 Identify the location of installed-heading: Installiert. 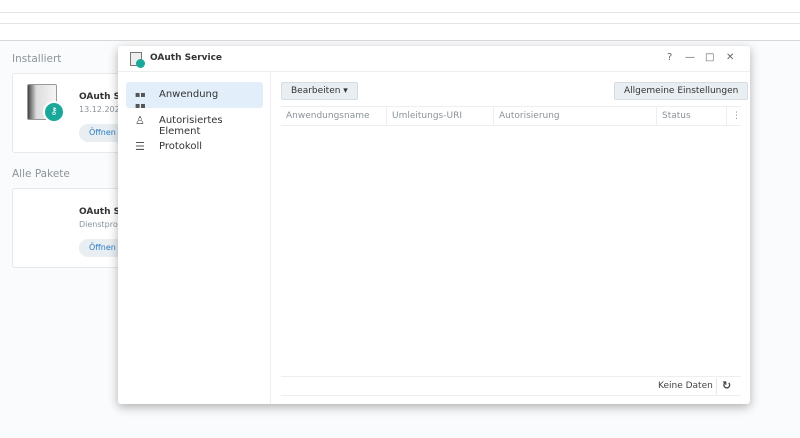
(37, 59).